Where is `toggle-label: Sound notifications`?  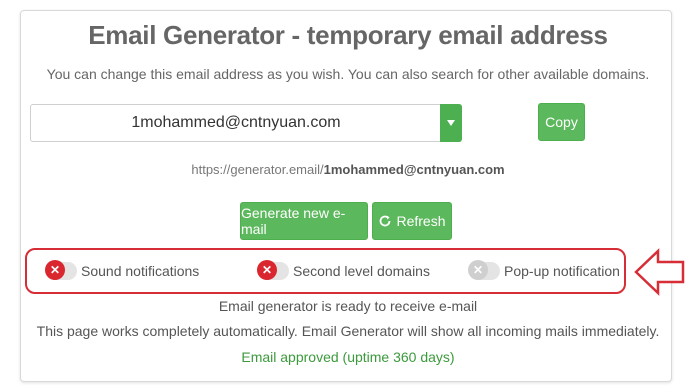
toggle-label: Sound notifications is located at coordinates (140, 271).